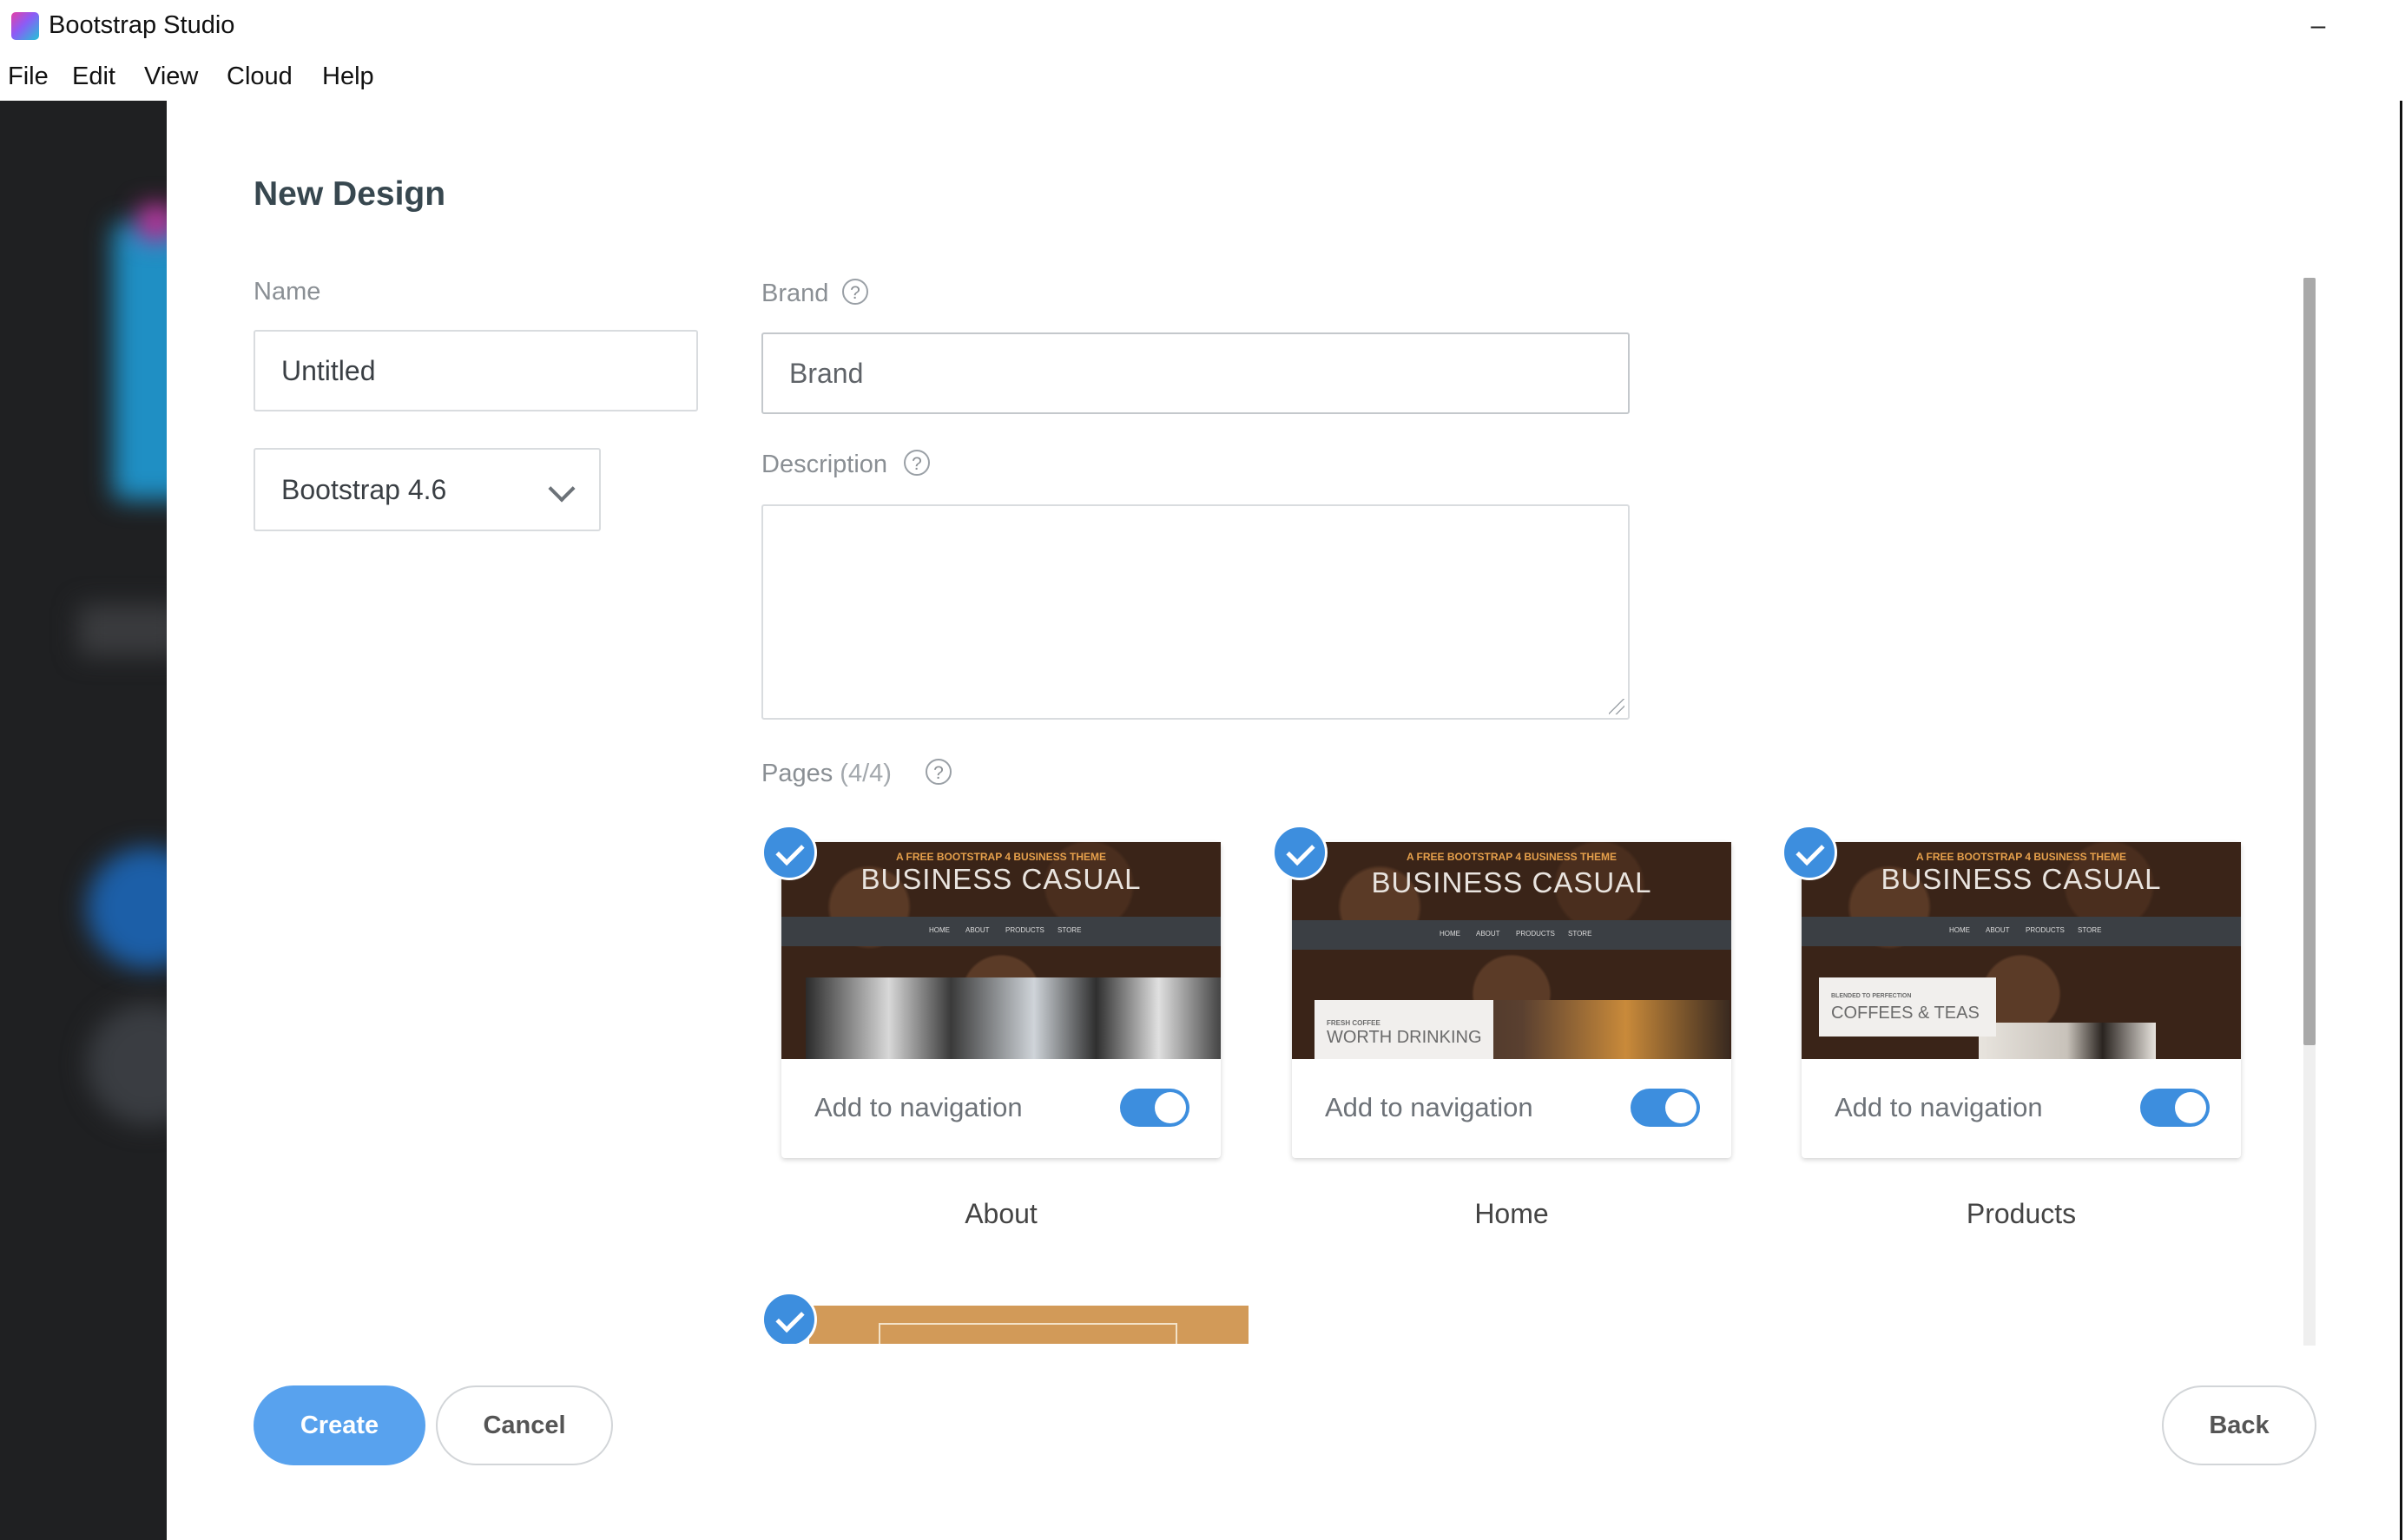 The image size is (2405, 1540). I want to click on blurred-background, so click(83, 821).